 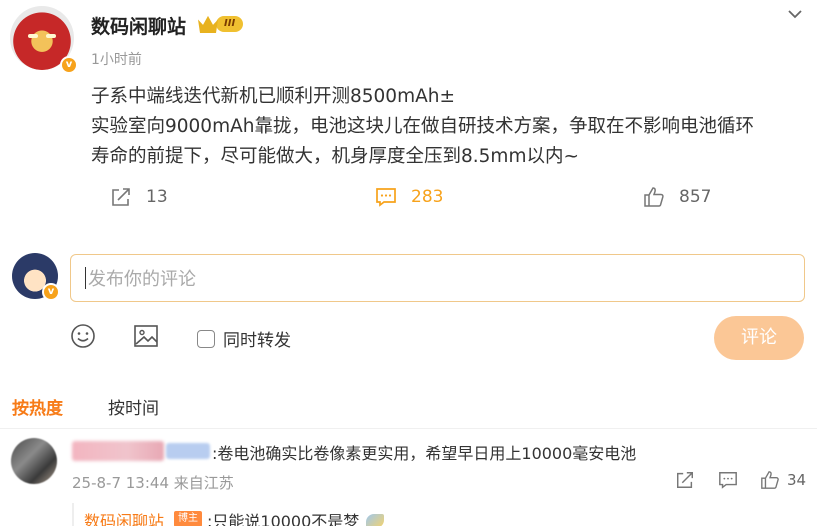 What do you see at coordinates (83, 338) in the screenshot?
I see `emoji-icon` at bounding box center [83, 338].